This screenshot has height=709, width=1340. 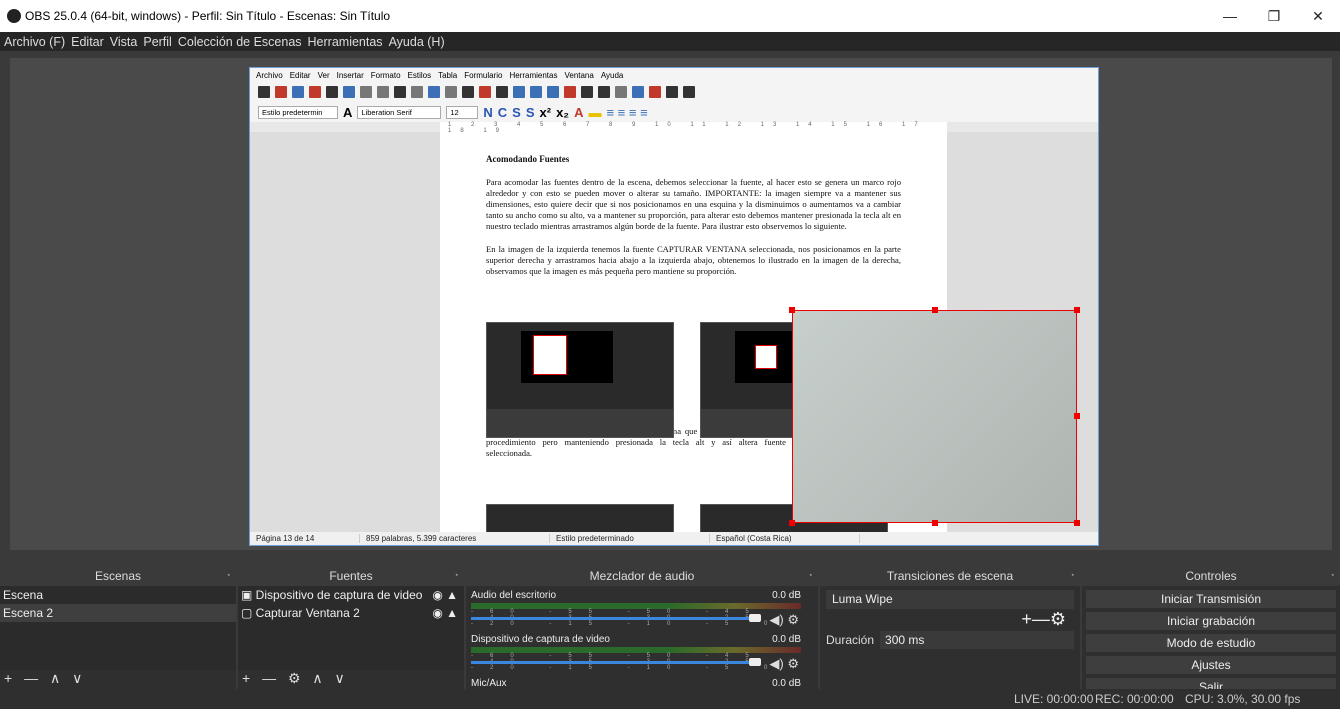 What do you see at coordinates (786, 639) in the screenshot?
I see `channel-db: 0.0 dB` at bounding box center [786, 639].